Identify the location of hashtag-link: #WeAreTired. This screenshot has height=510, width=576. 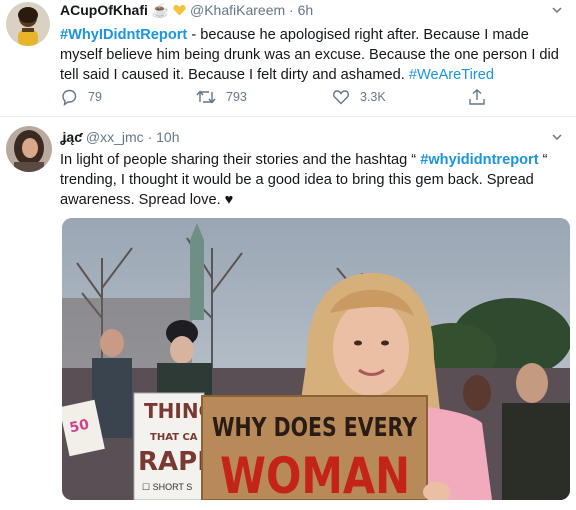
(451, 75).